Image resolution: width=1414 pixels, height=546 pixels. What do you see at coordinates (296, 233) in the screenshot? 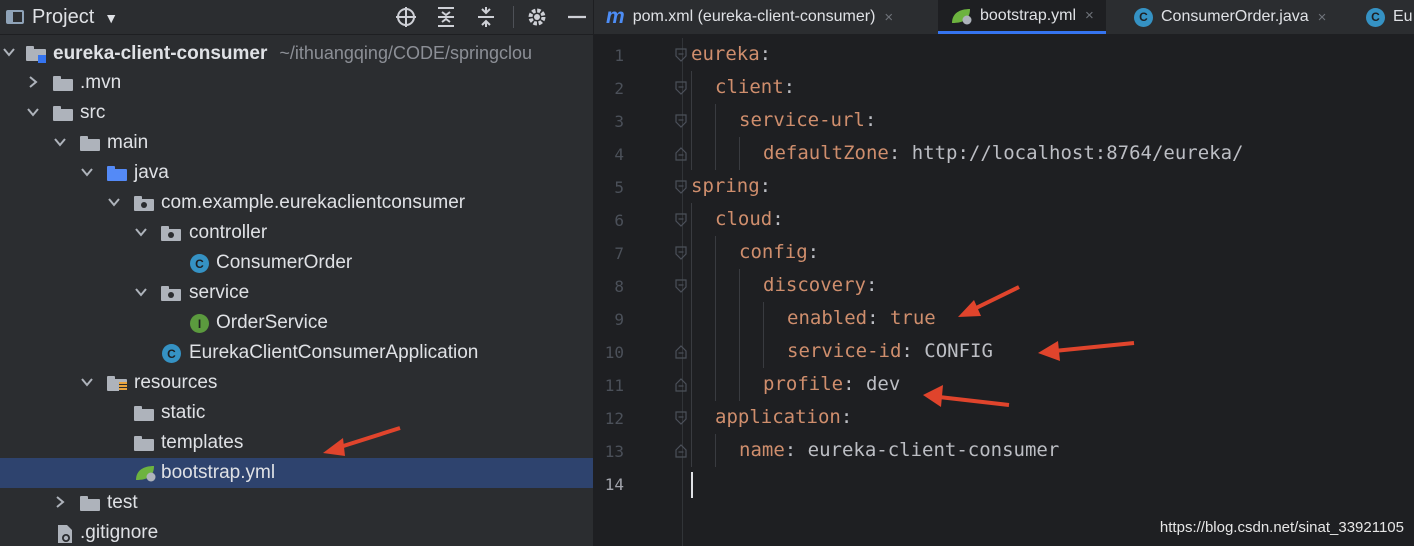
I see `tree-item-controller: controller` at bounding box center [296, 233].